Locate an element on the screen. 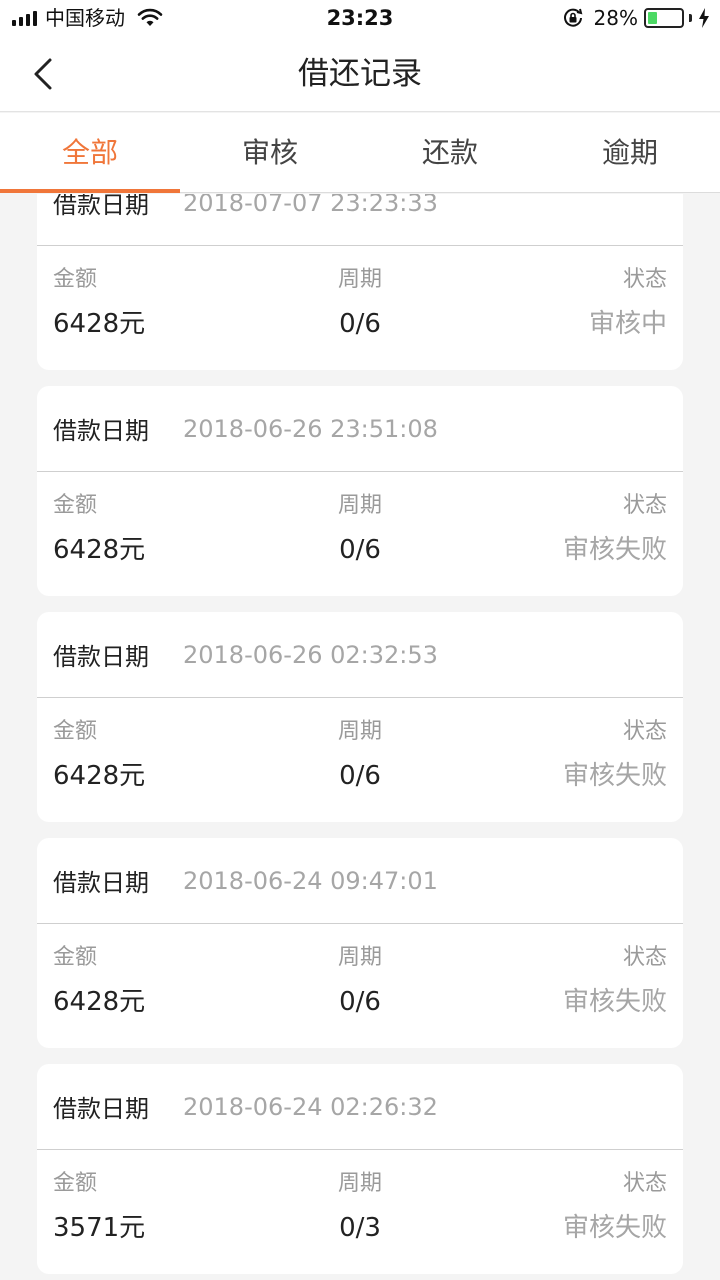 The height and width of the screenshot is (1280, 720). record-card-body: 金额 3571元 周期 0/3 状态 审核失败 is located at coordinates (360, 1212).